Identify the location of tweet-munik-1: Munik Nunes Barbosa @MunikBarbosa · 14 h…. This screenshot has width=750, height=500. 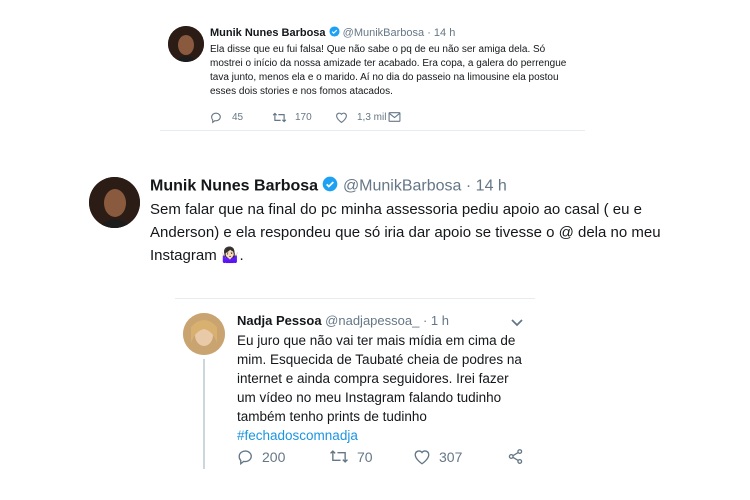
(372, 74).